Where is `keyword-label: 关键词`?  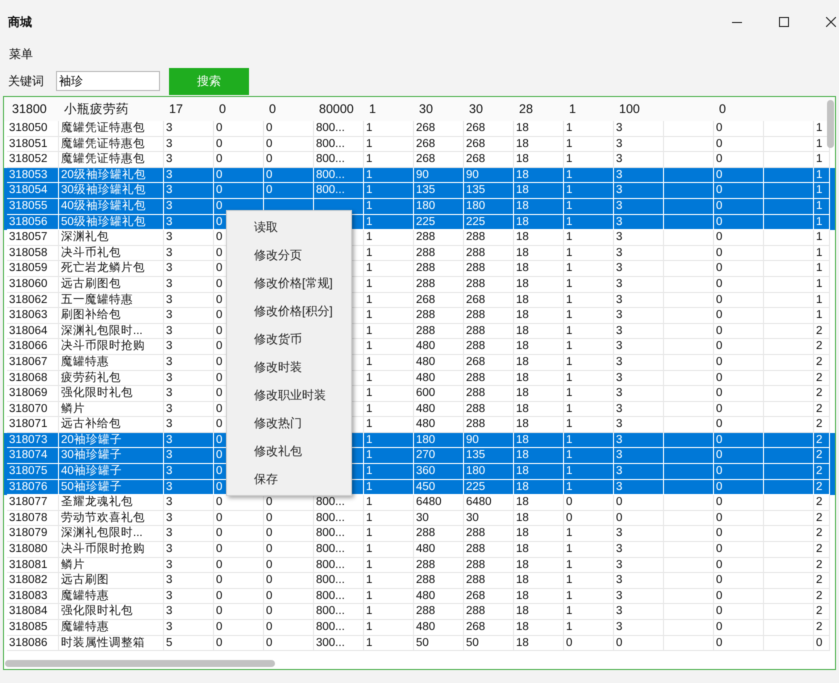 keyword-label: 关键词 is located at coordinates (26, 81).